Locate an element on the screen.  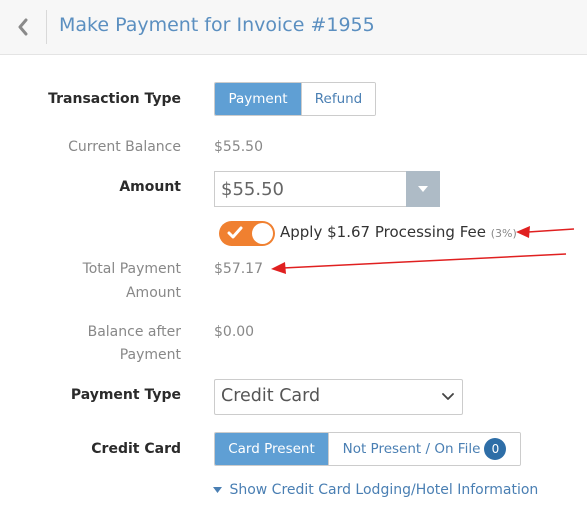
total-payment-label-line2: Amount is located at coordinates (153, 293).